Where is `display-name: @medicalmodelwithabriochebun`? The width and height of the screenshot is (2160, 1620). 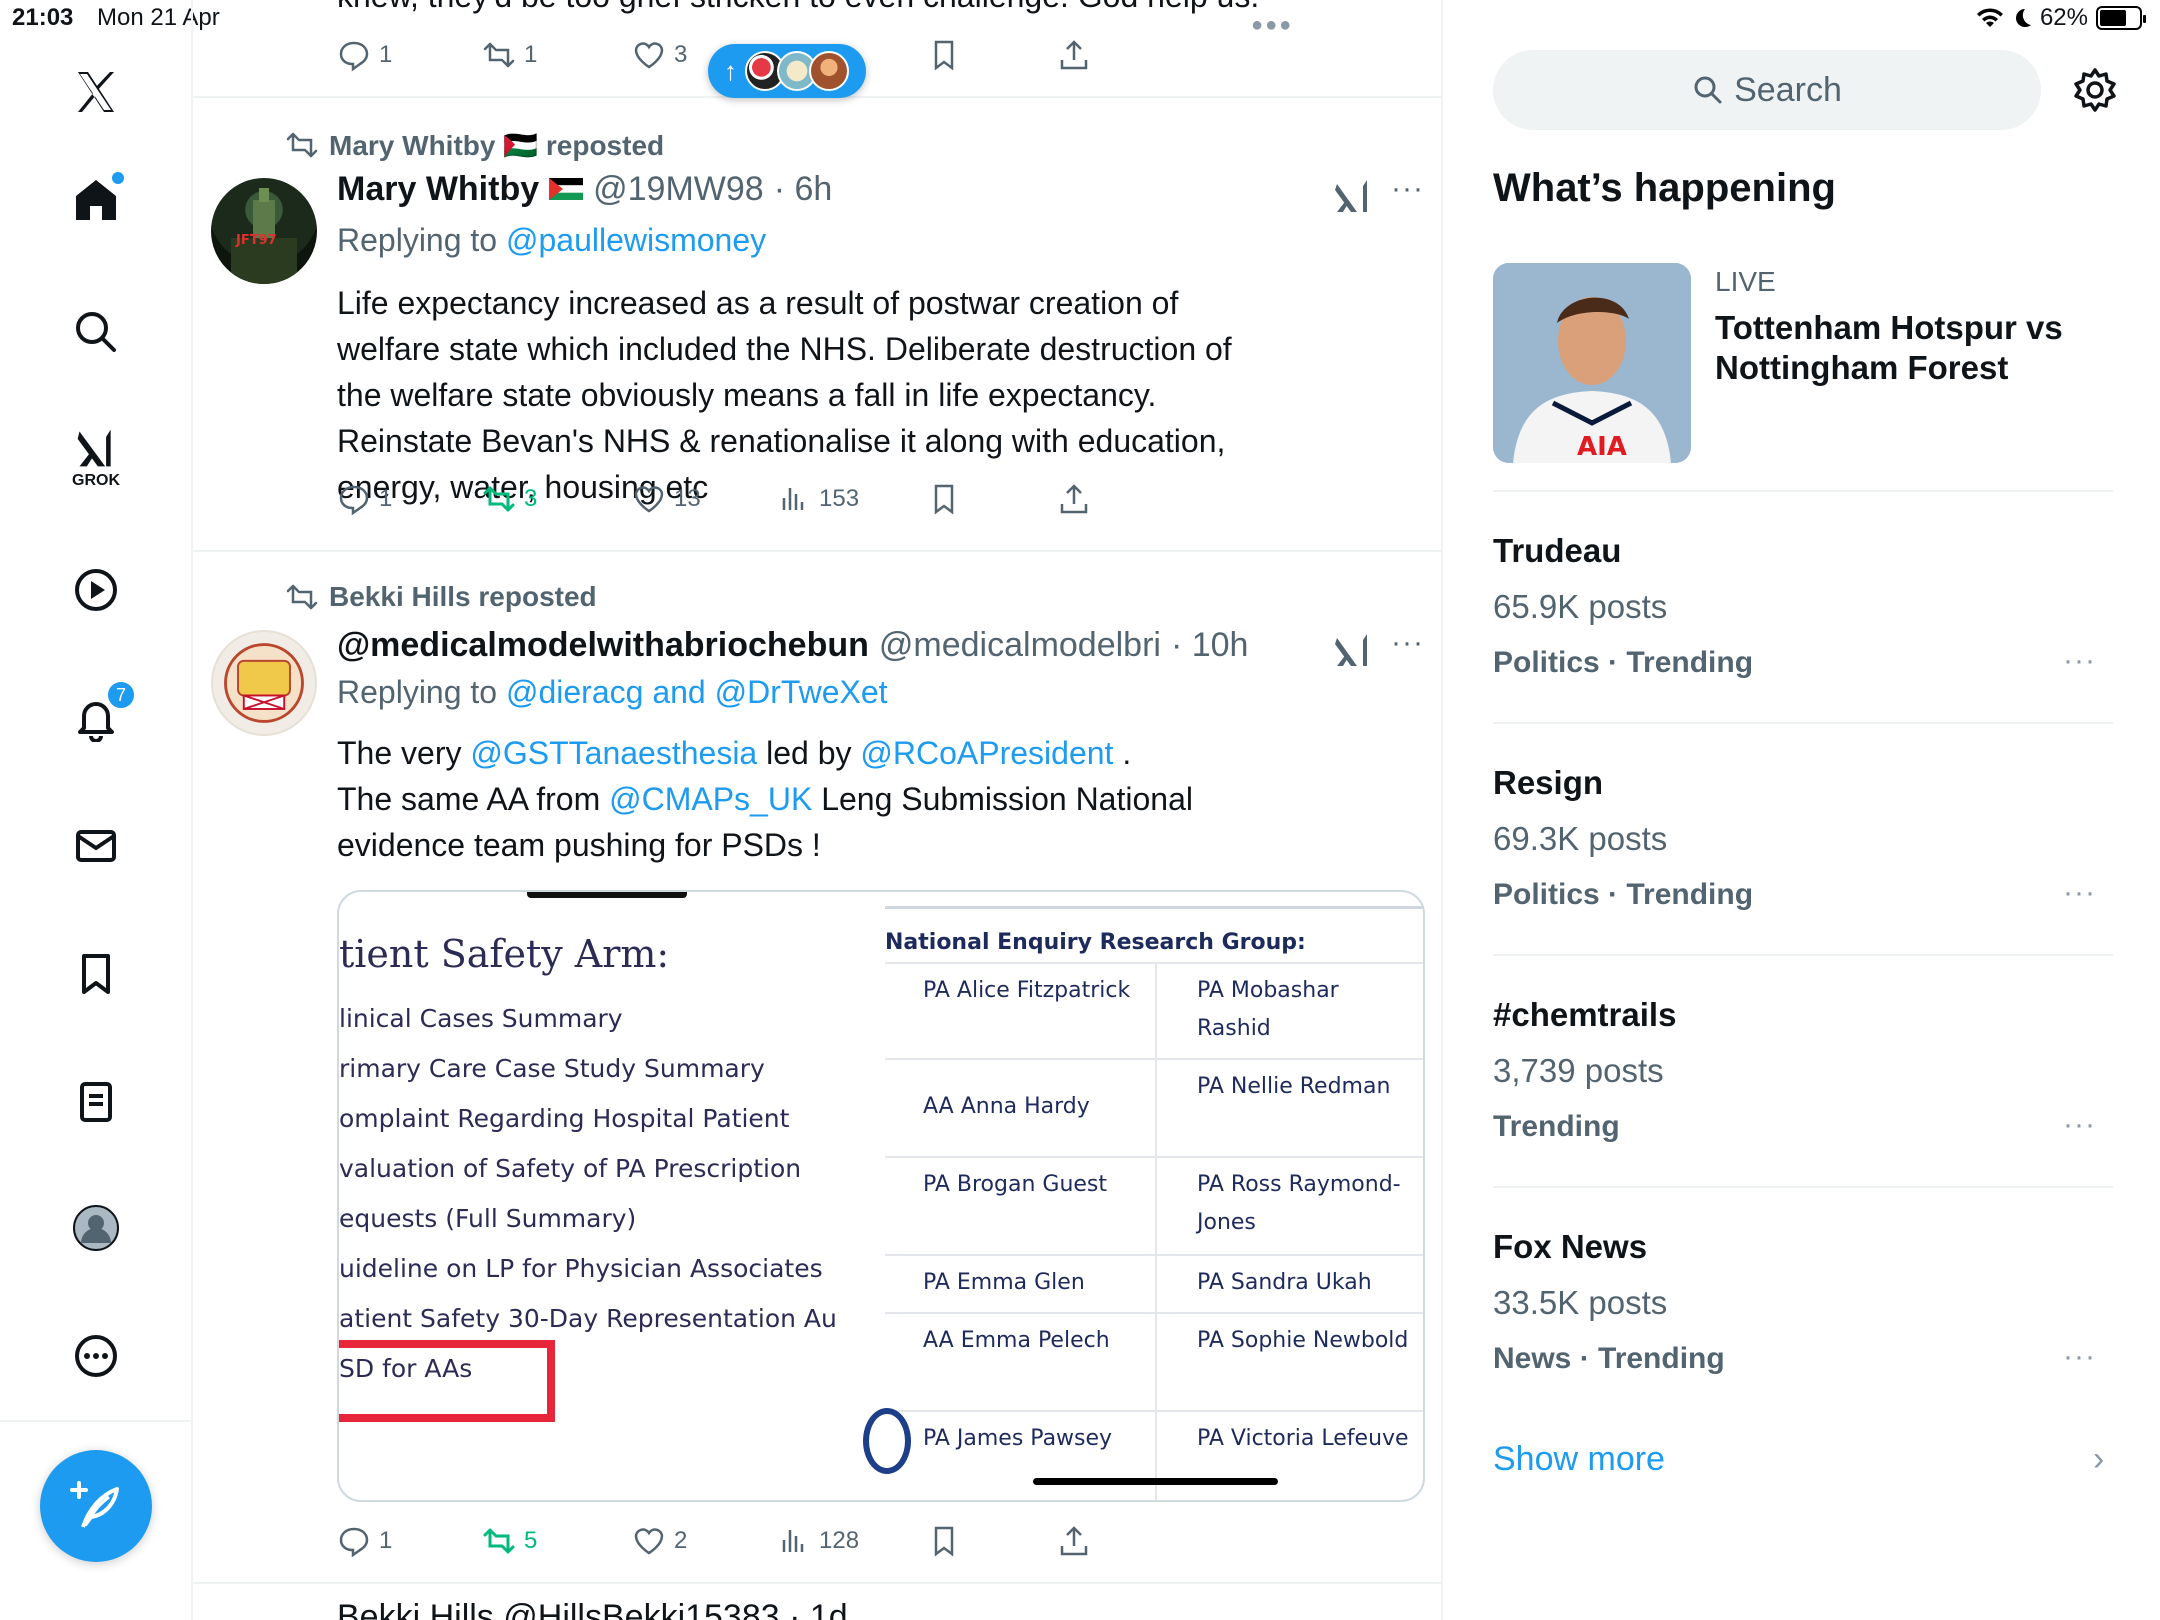
display-name: @medicalmodelwithabriochebun is located at coordinates (603, 645).